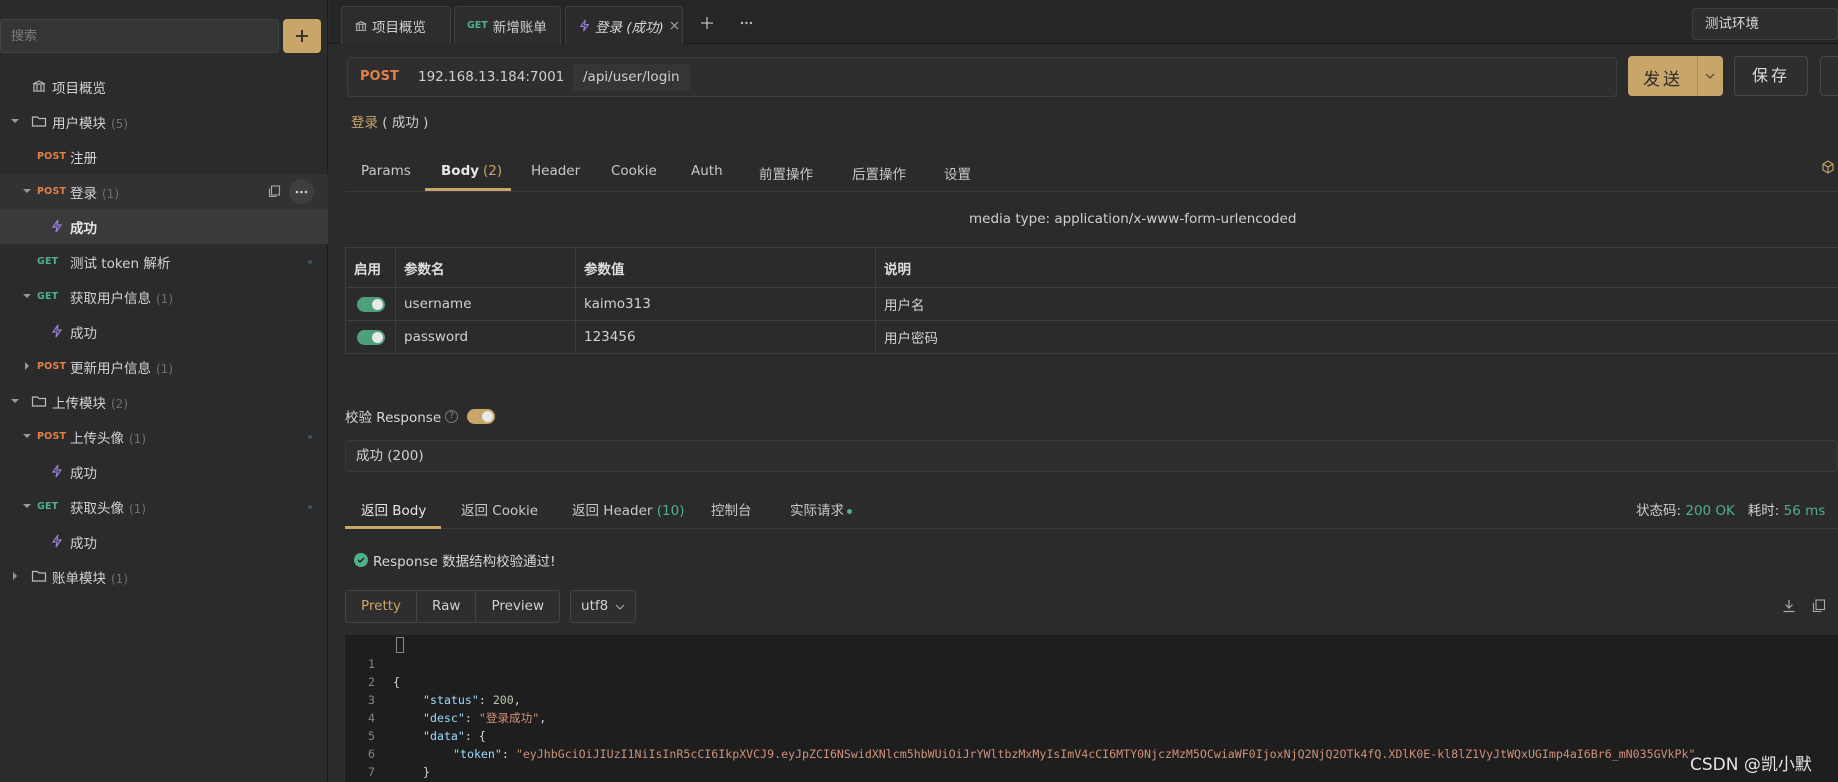 The image size is (1838, 782). Describe the element at coordinates (399, 27) in the screenshot. I see `tab-label: 项目概览` at that location.